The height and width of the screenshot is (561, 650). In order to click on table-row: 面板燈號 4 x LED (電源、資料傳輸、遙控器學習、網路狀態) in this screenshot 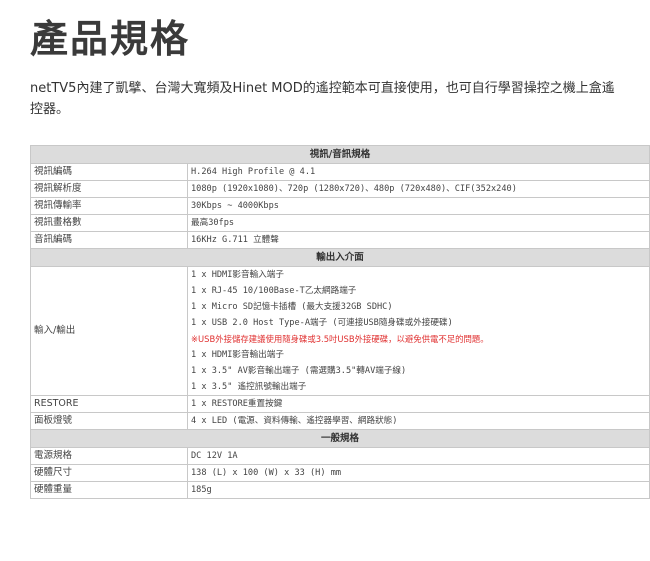, I will do `click(340, 421)`.